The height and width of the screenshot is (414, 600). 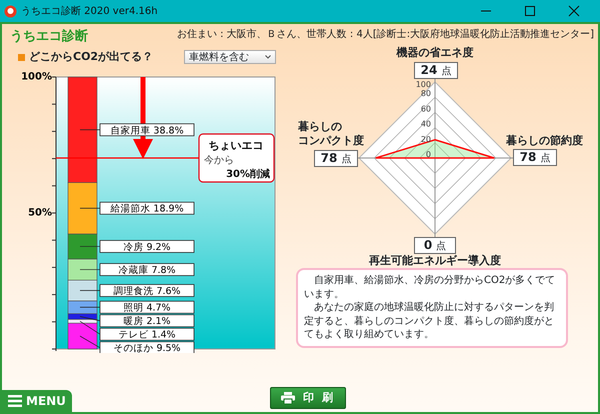 What do you see at coordinates (423, 84) in the screenshot?
I see `tick-label: 100` at bounding box center [423, 84].